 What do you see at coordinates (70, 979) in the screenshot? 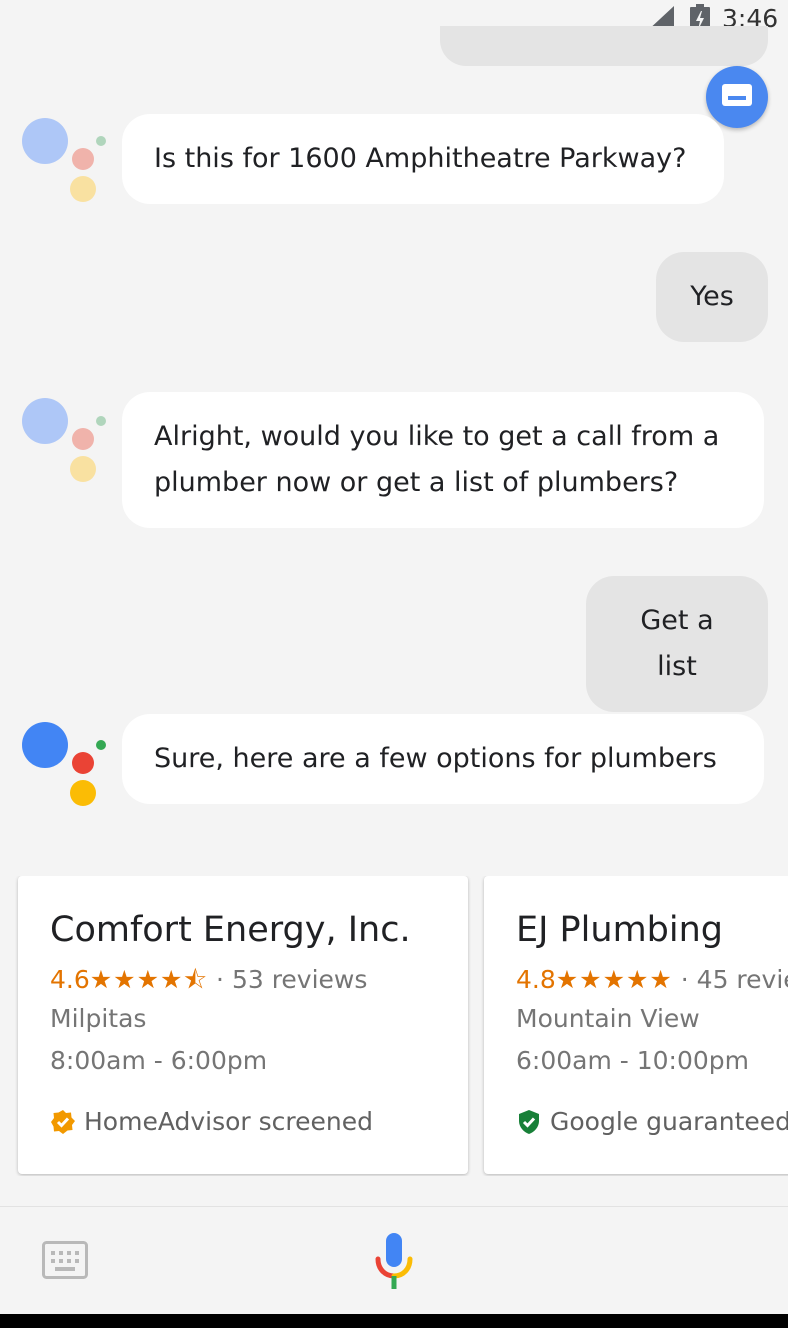
I see `rating-value: 4.6` at bounding box center [70, 979].